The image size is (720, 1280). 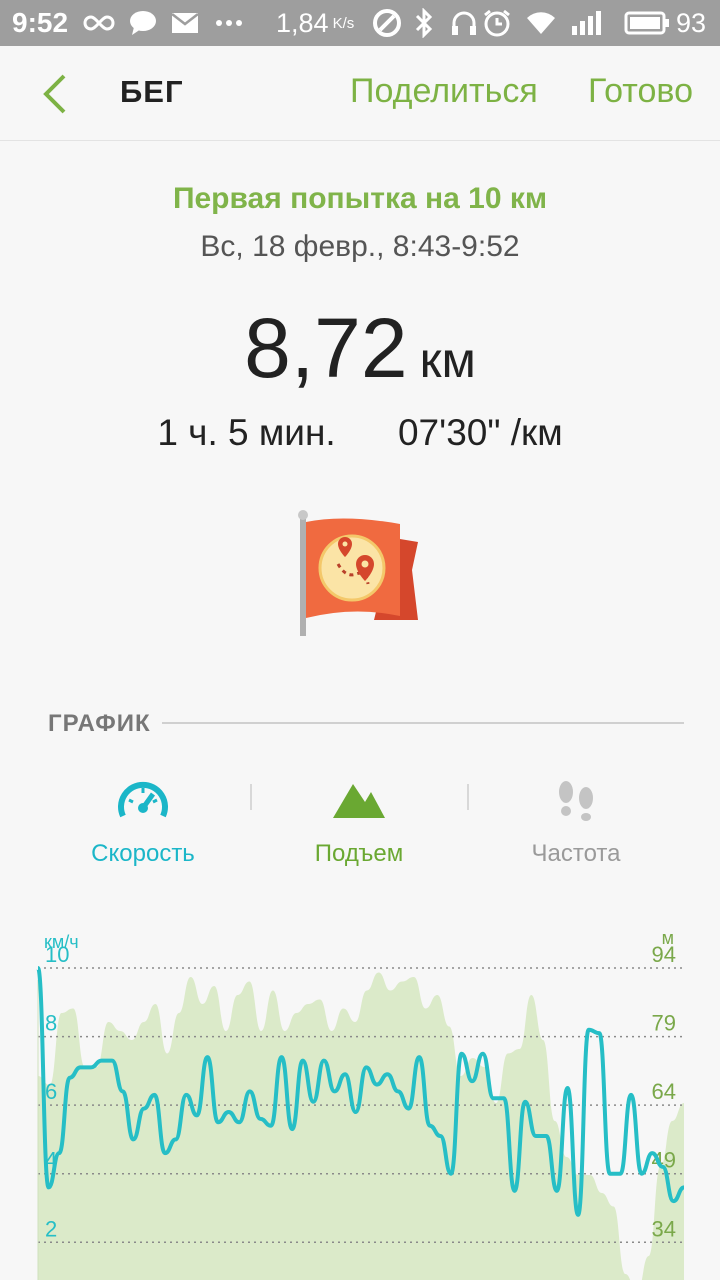 What do you see at coordinates (185, 23) in the screenshot?
I see `mail-icon` at bounding box center [185, 23].